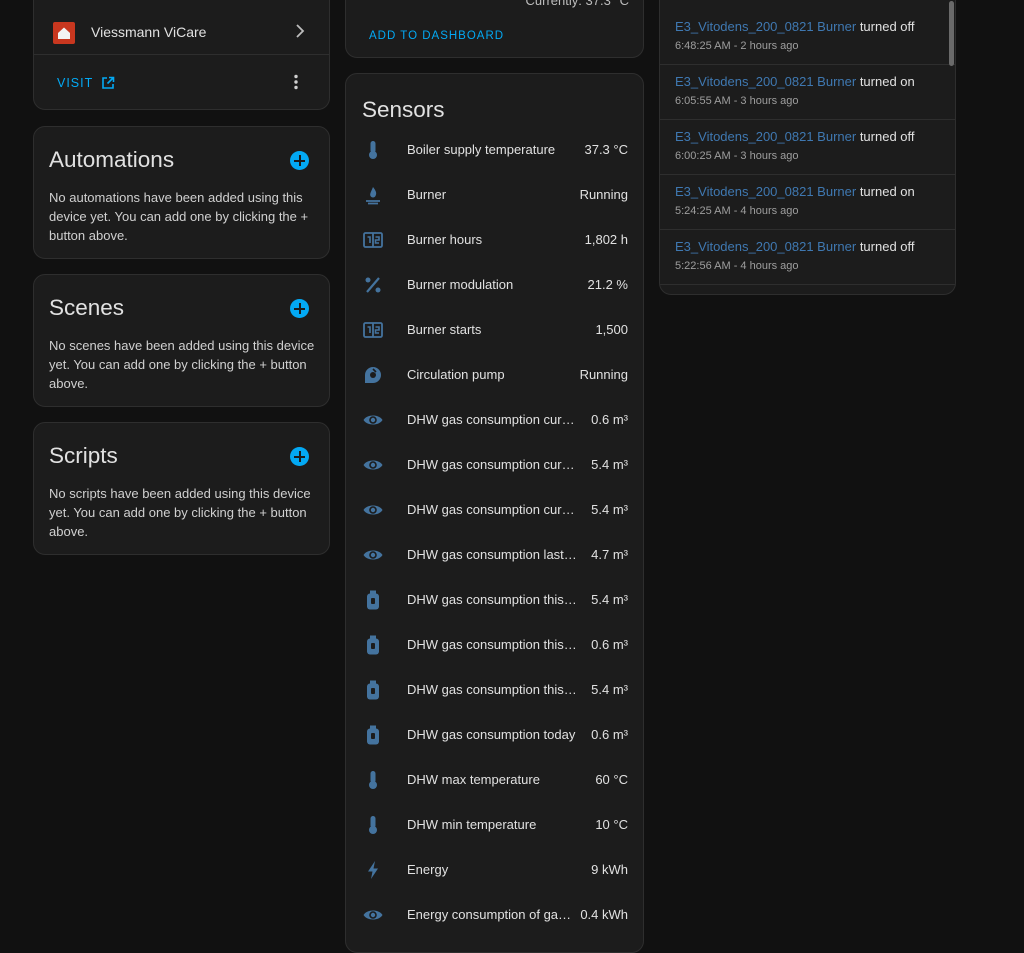  I want to click on sensor-value: 1,802 h, so click(606, 239).